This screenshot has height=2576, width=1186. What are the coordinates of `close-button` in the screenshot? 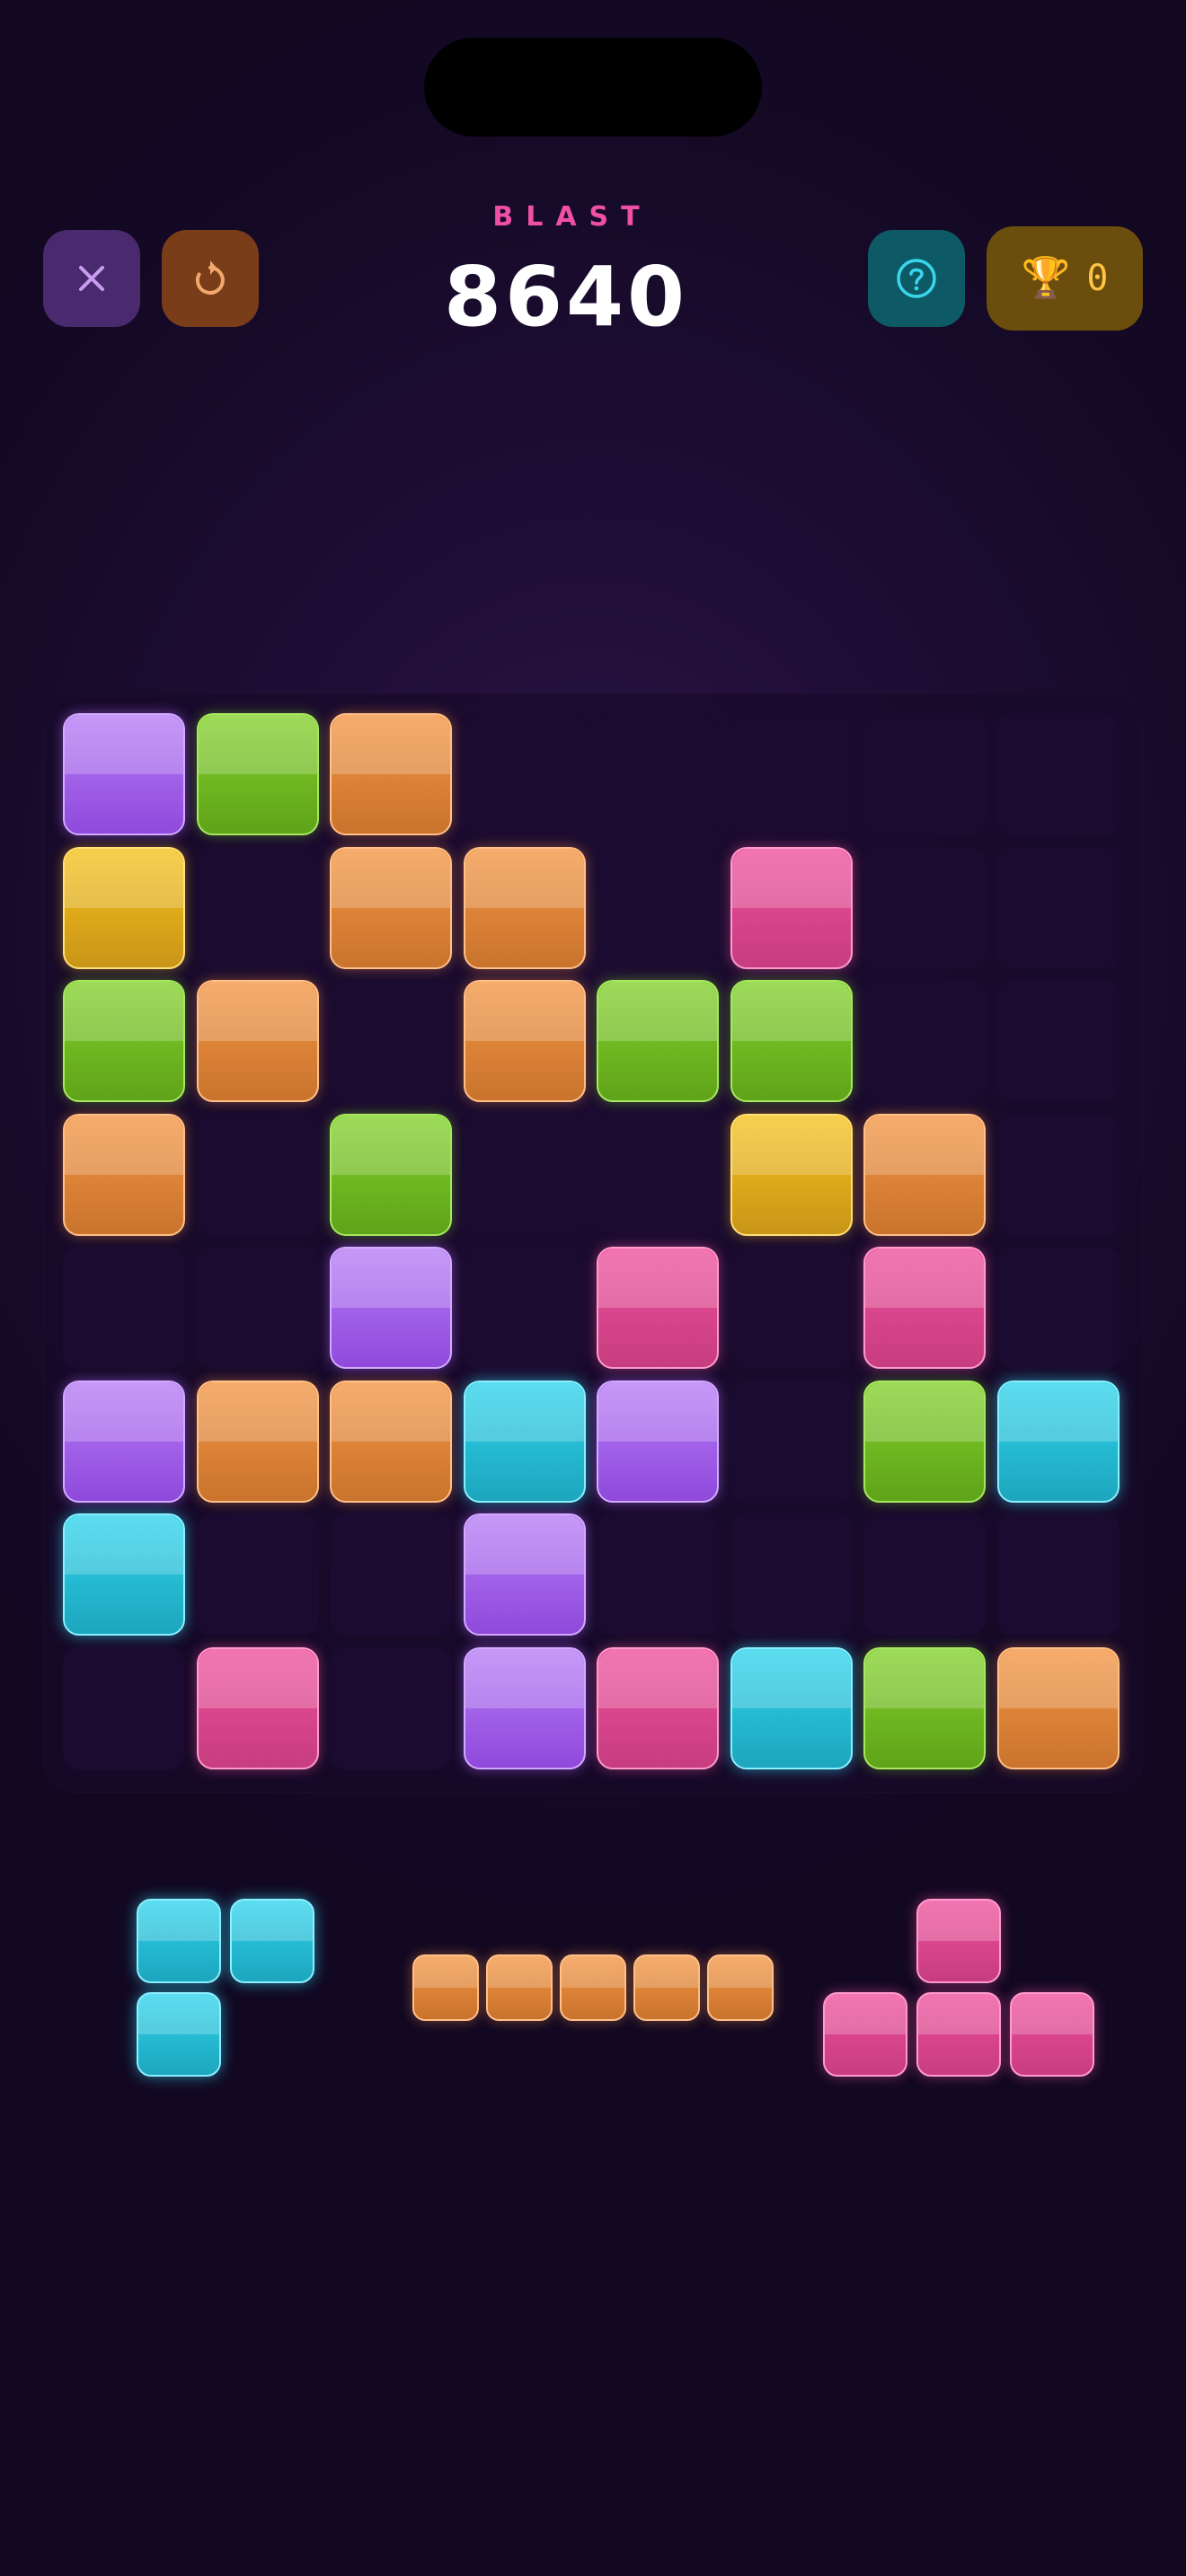 It's located at (91, 278).